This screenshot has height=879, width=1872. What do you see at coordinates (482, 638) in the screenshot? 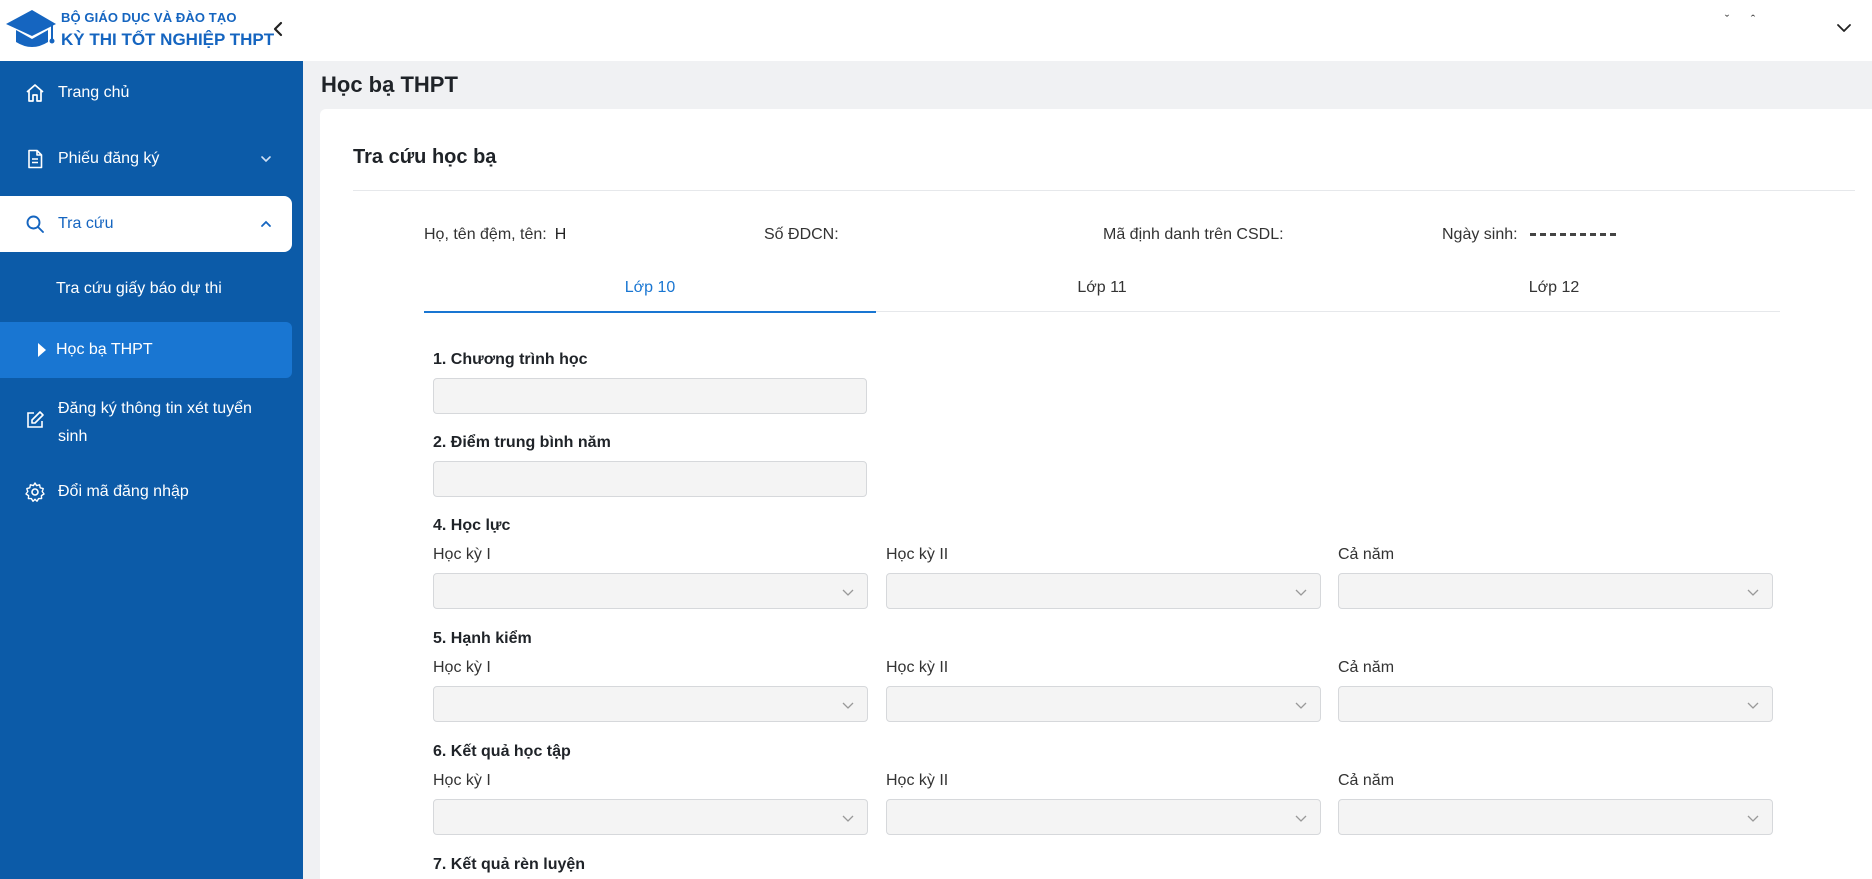
I see `section-conduct-label: 5. Hạnh kiểm` at bounding box center [482, 638].